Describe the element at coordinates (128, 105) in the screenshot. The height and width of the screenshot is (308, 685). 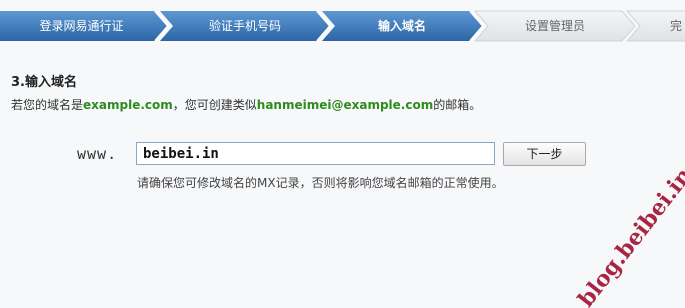
I see `example-domain: example.com` at that location.